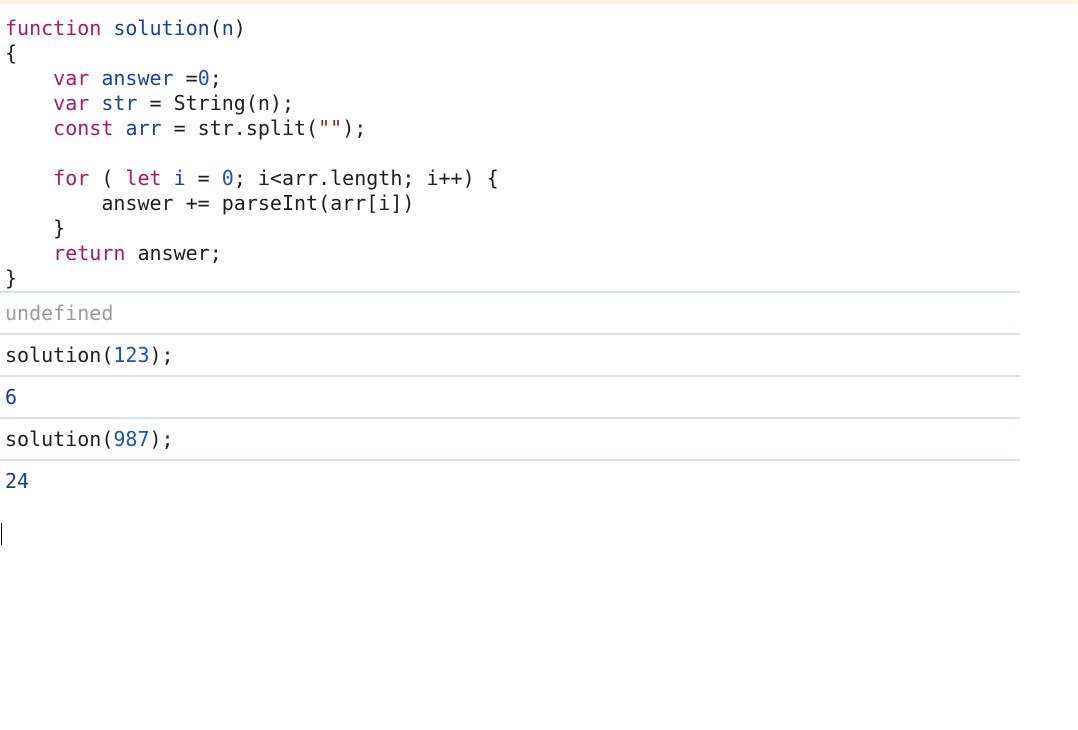 This screenshot has height=730, width=1078. I want to click on console-prompt-cursor, so click(1, 534).